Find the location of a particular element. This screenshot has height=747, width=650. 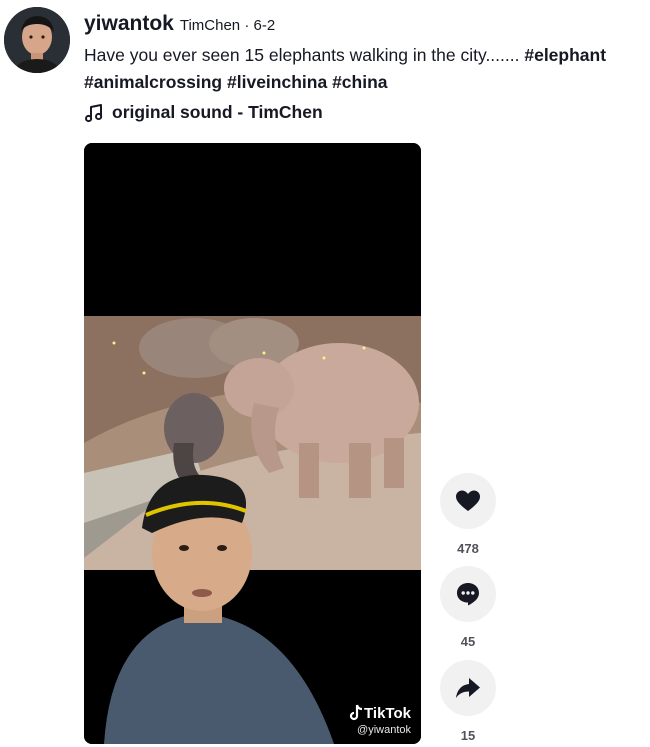

heart-icon is located at coordinates (468, 500).